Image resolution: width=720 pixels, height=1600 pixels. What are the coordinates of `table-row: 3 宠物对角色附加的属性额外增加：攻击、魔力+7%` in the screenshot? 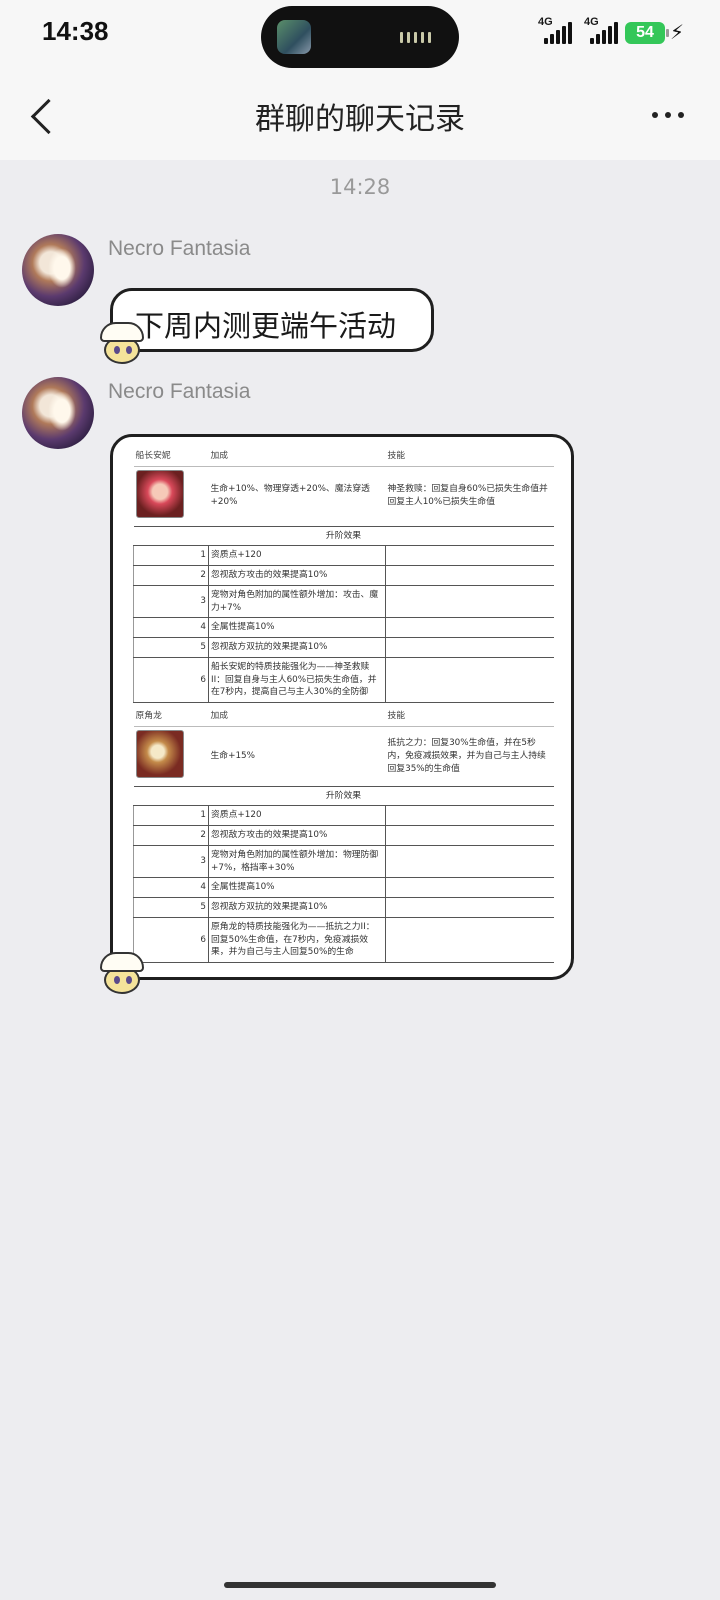 It's located at (343, 602).